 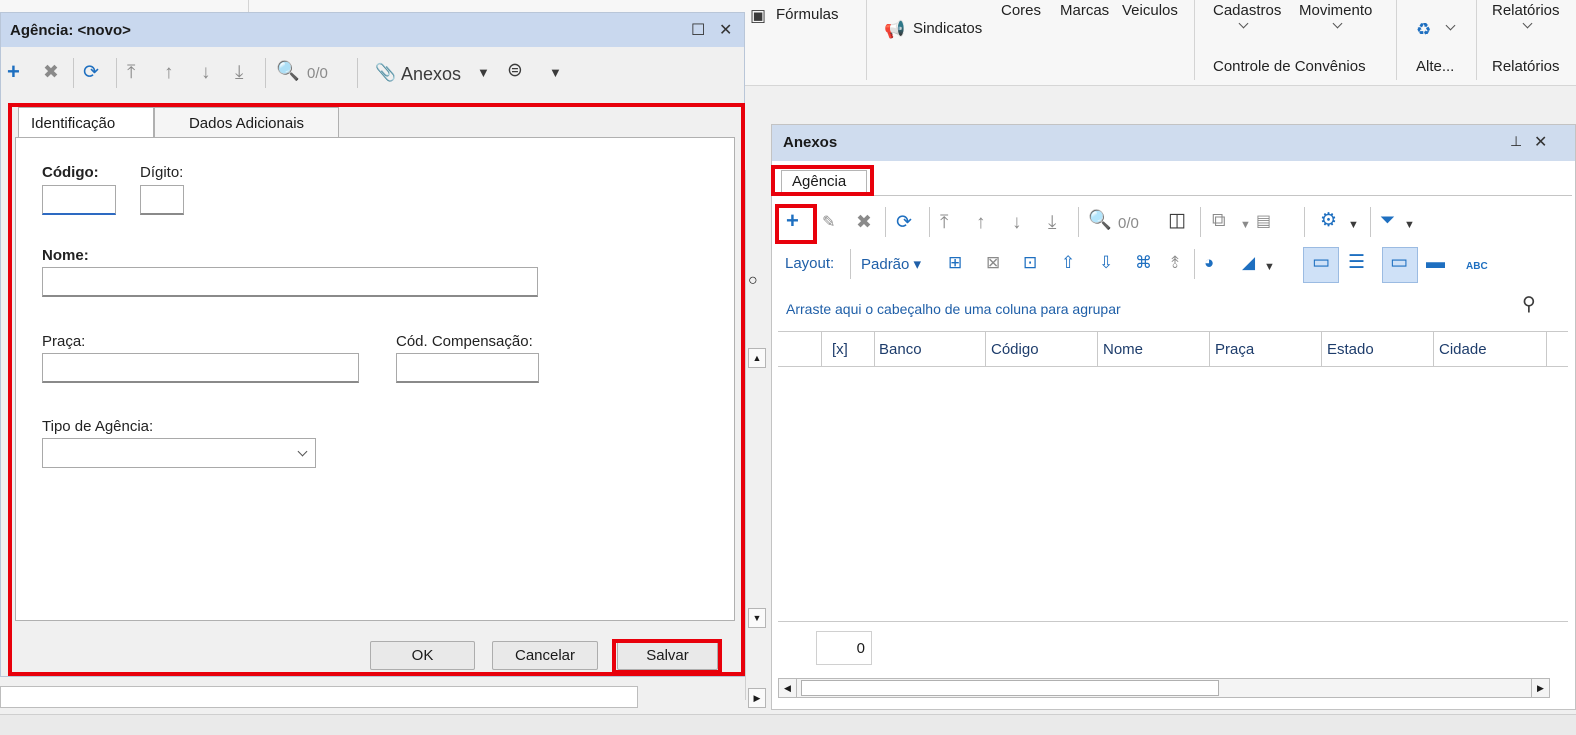 What do you see at coordinates (1335, 10) in the screenshot?
I see `ribbon-movimento: Movimento` at bounding box center [1335, 10].